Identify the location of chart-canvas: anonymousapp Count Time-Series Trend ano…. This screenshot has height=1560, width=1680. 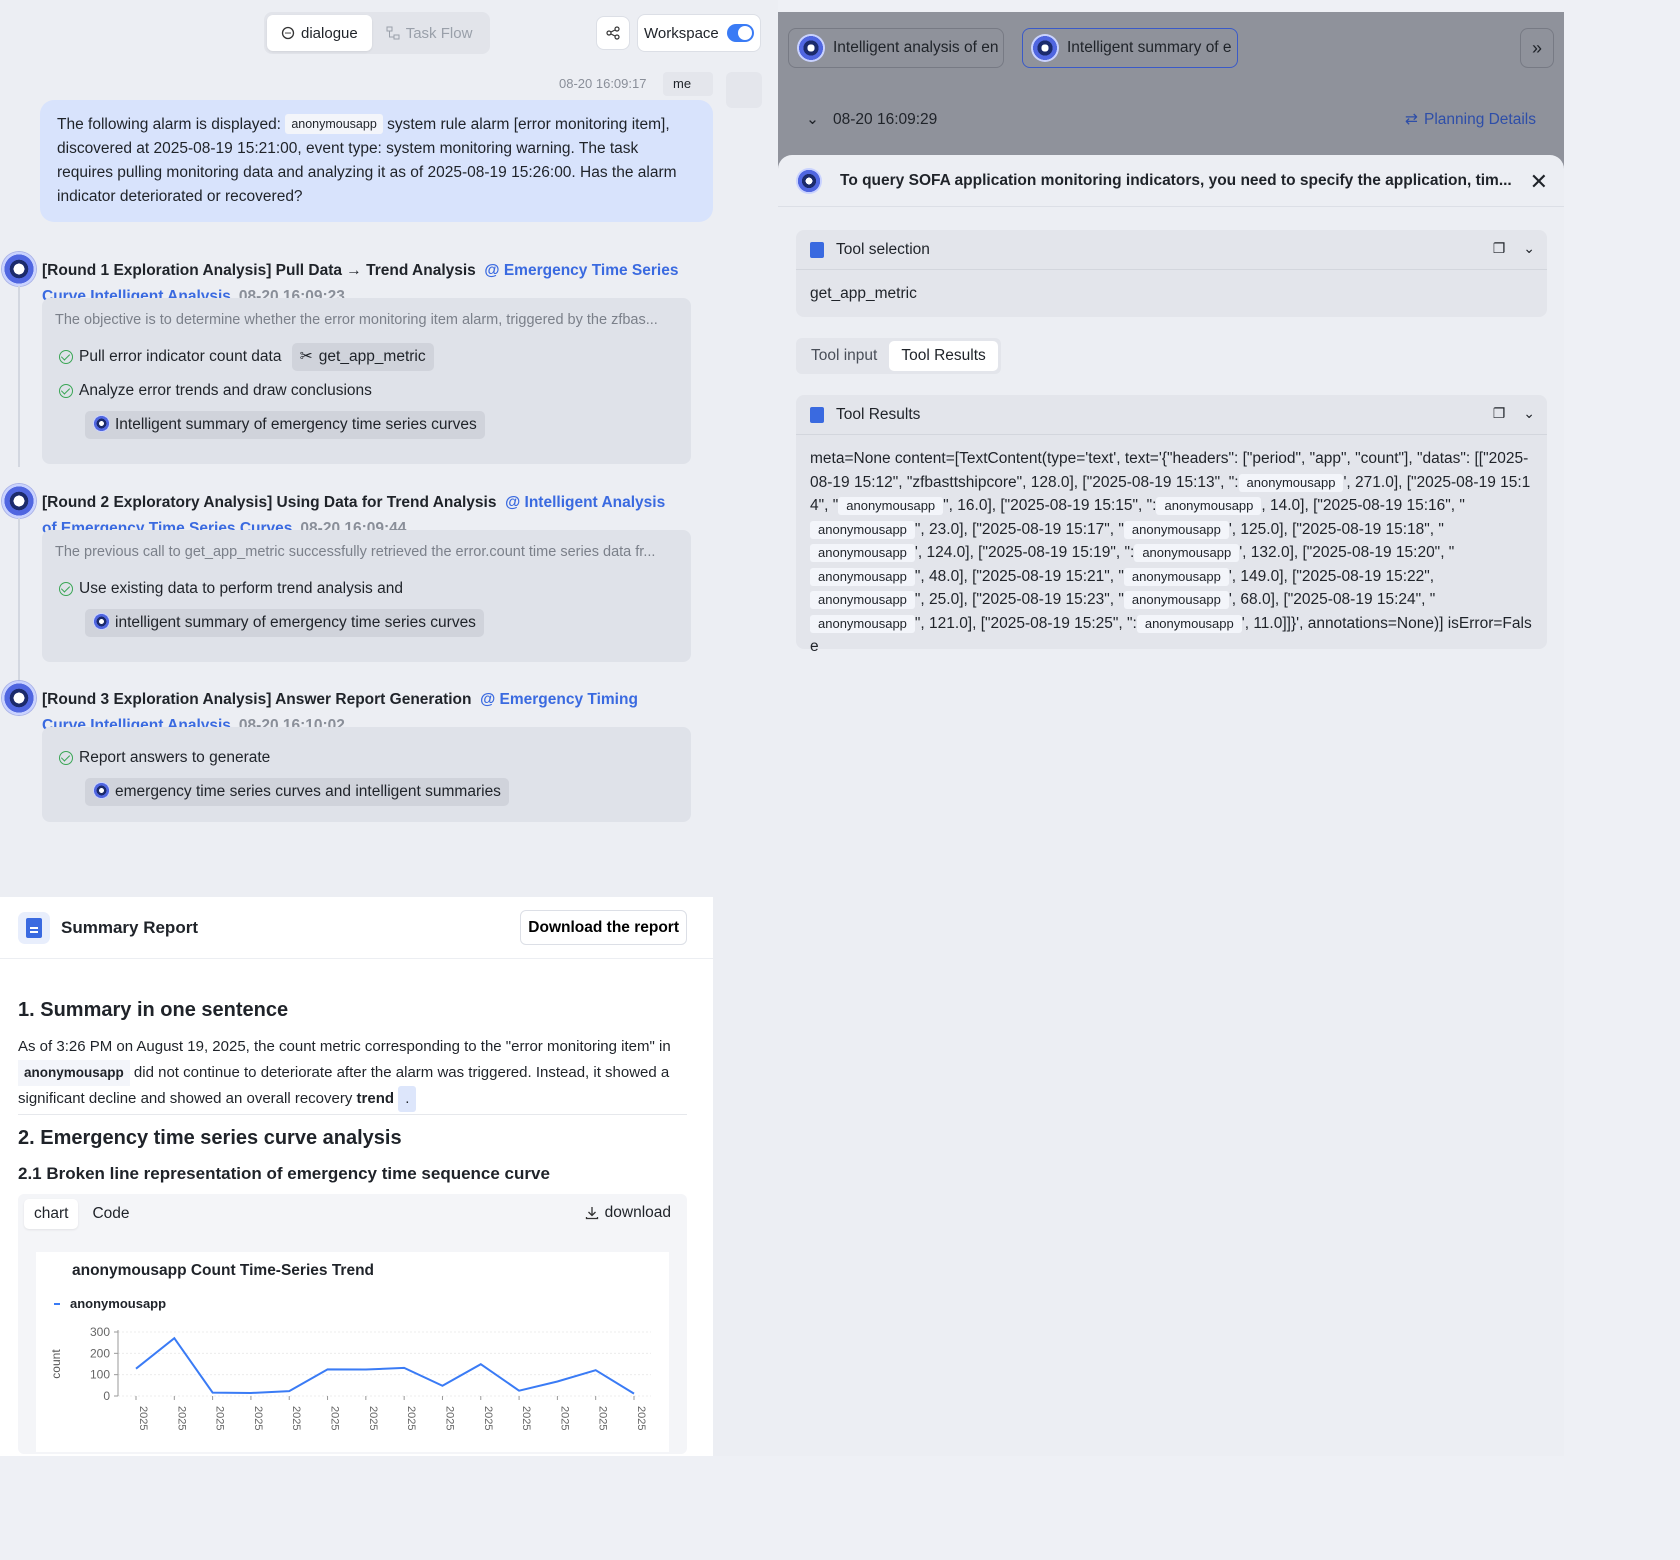
(352, 1352).